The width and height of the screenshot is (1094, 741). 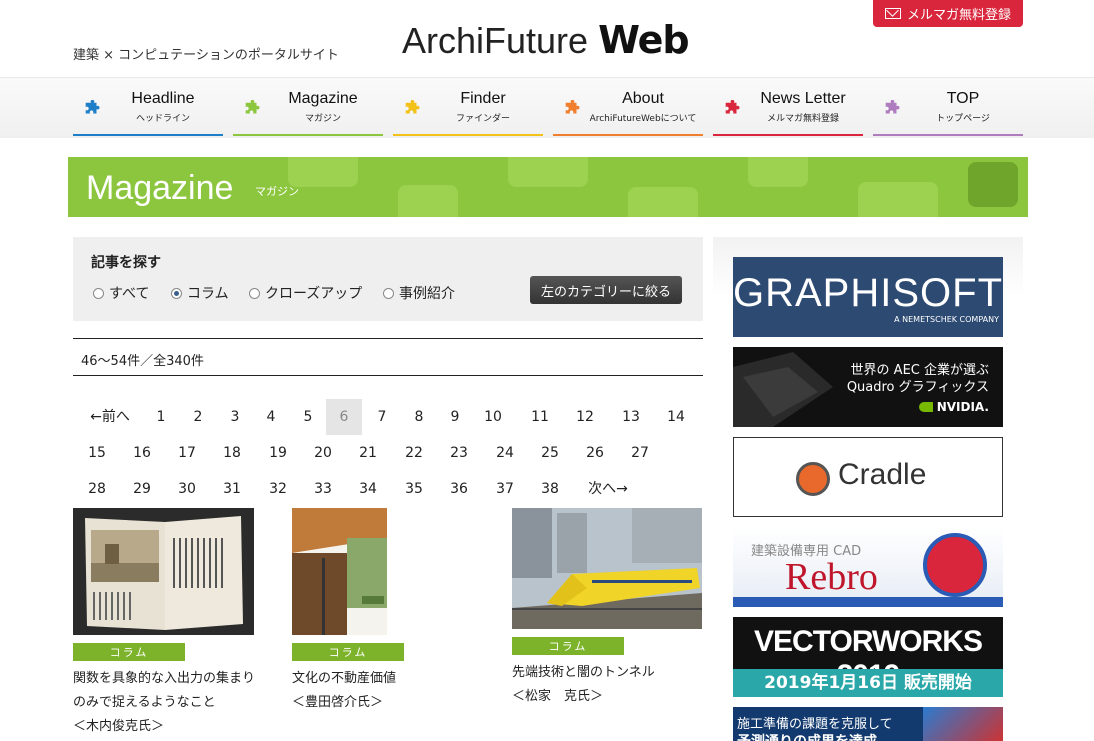 I want to click on ad-banner-rebro: 建築設備専用 CAD Rebro, so click(x=868, y=567).